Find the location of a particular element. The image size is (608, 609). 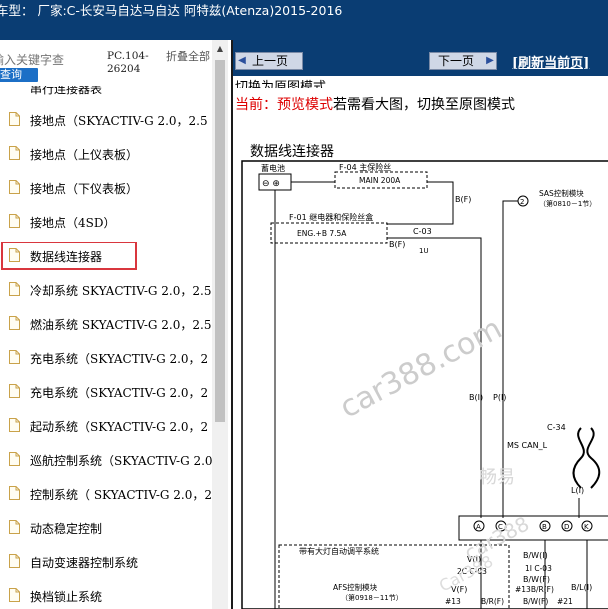

c34-label: C-34 is located at coordinates (556, 427).